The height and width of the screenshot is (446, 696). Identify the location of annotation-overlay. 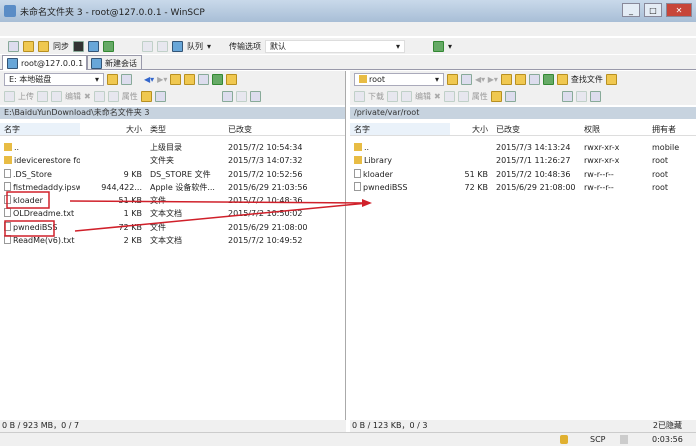
(188, 214).